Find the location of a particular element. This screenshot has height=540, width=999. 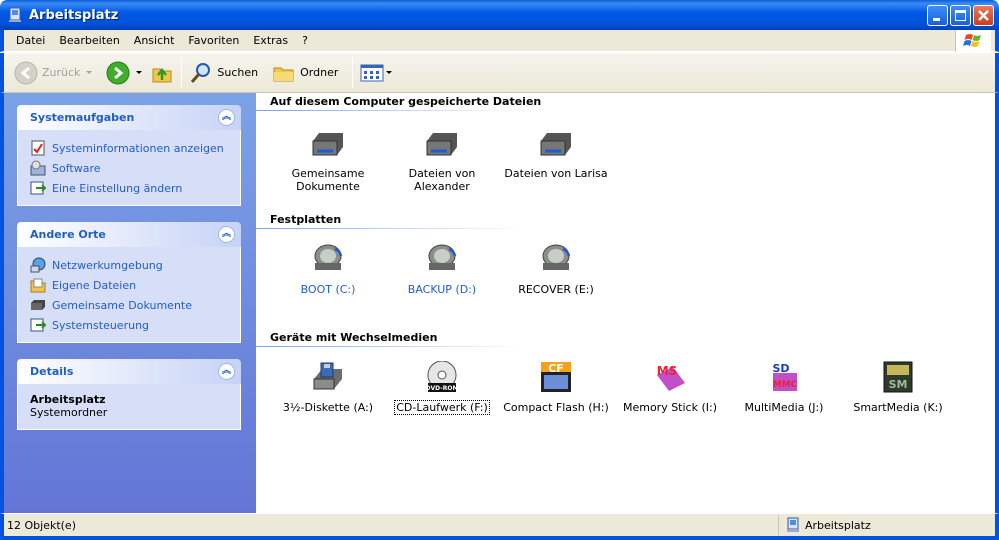

place-shared-documents: Gemeinsame Dokumente is located at coordinates (129, 305).